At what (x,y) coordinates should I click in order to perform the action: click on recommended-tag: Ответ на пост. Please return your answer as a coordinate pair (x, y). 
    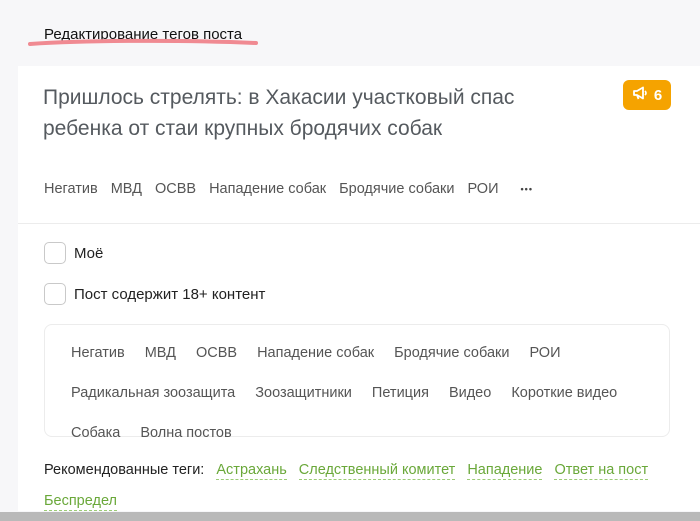
    Looking at the image, I should click on (601, 470).